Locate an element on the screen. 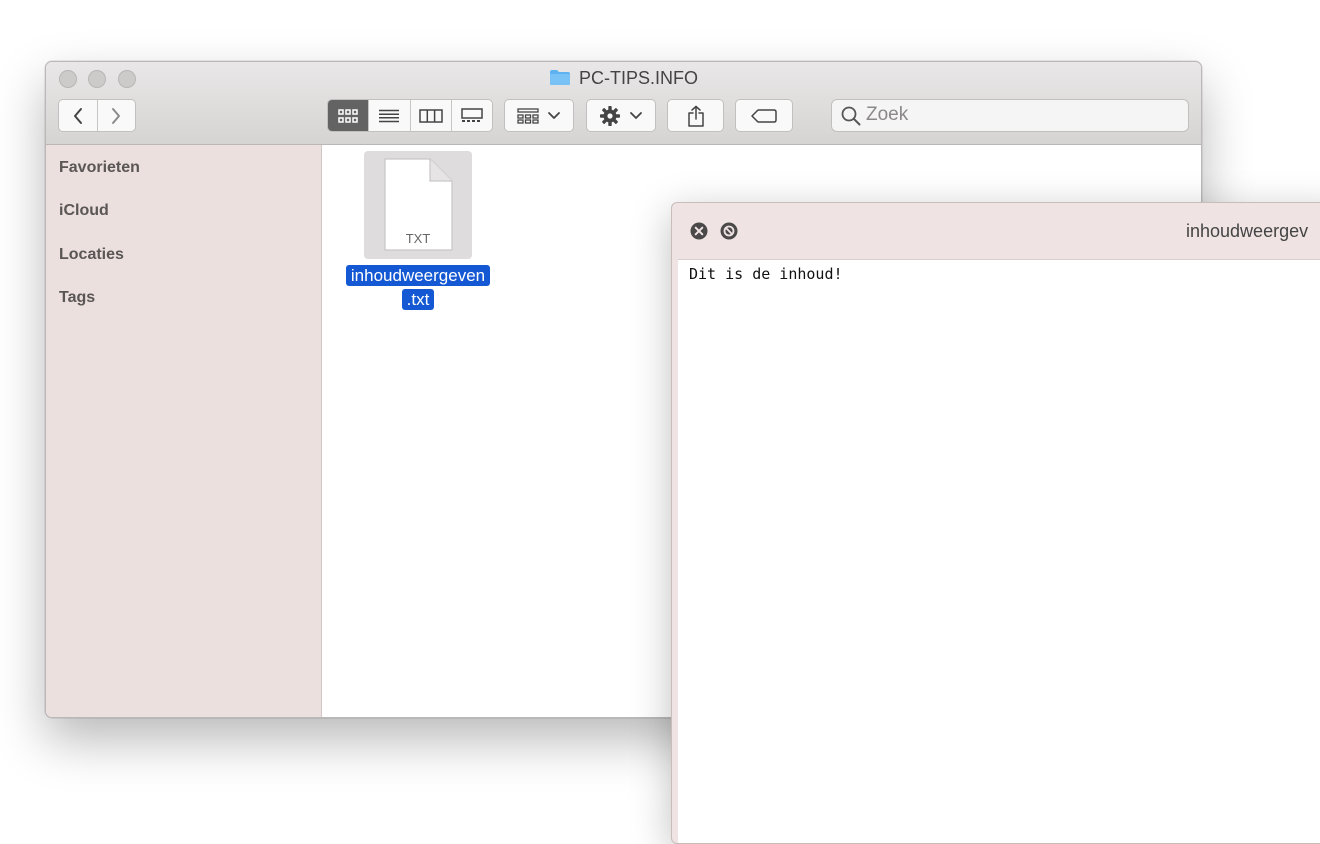  view-icons-button is located at coordinates (349, 115).